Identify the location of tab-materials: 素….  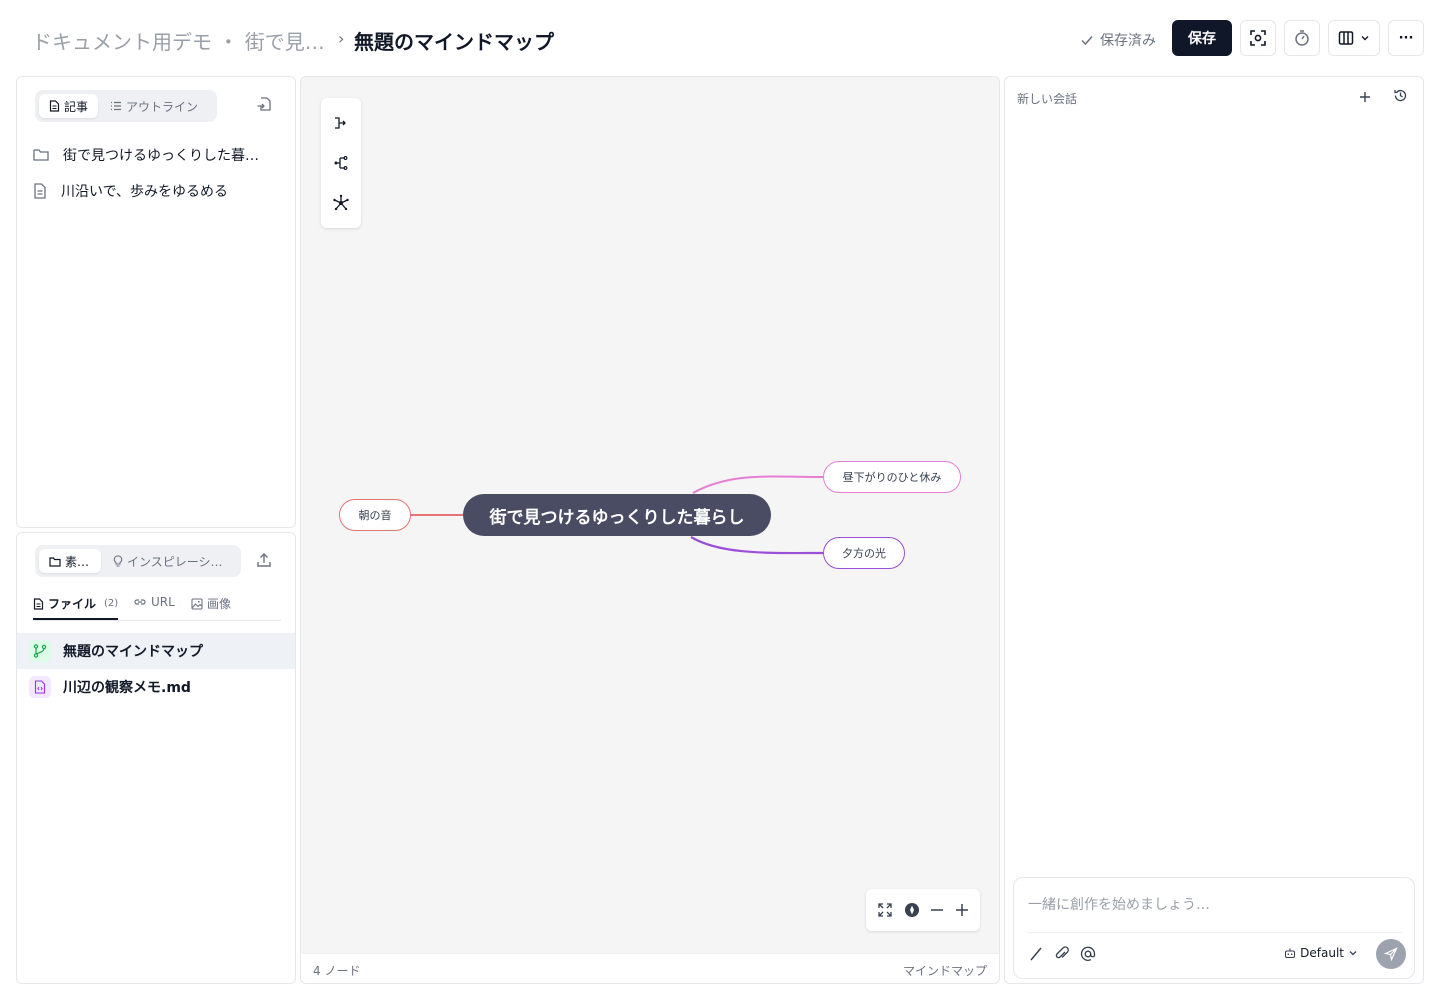
(70, 561).